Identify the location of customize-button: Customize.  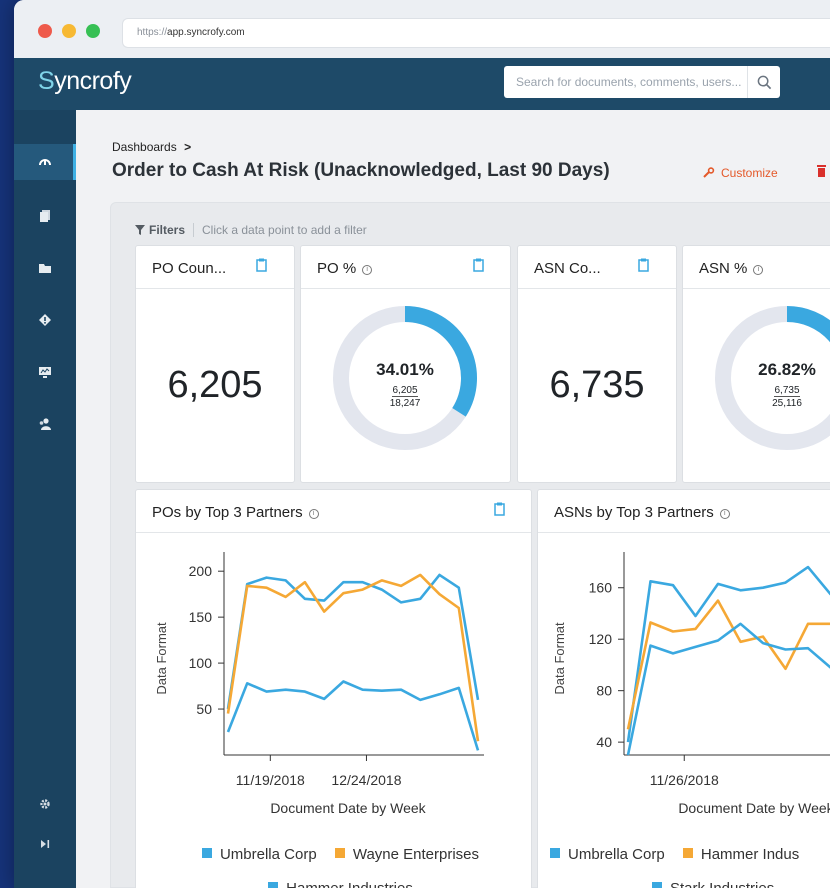
(740, 173).